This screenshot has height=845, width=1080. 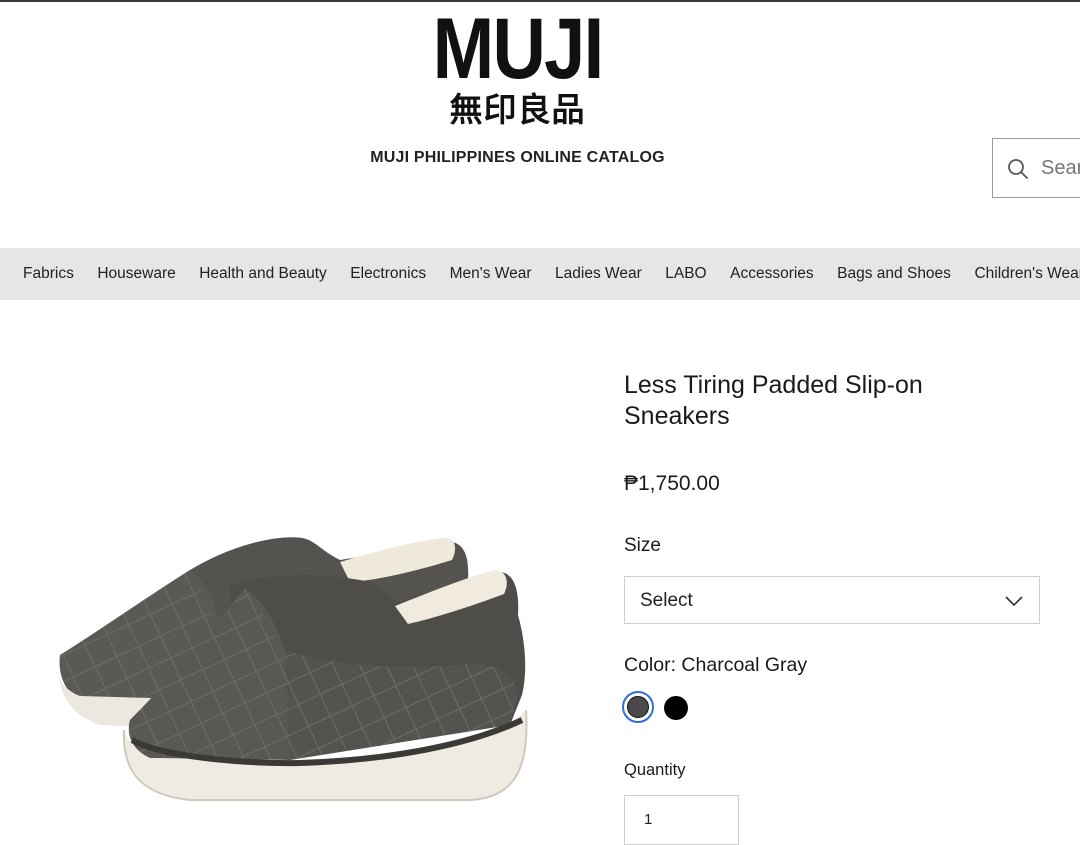 I want to click on nav-item-accessories: Accessories, so click(x=772, y=274).